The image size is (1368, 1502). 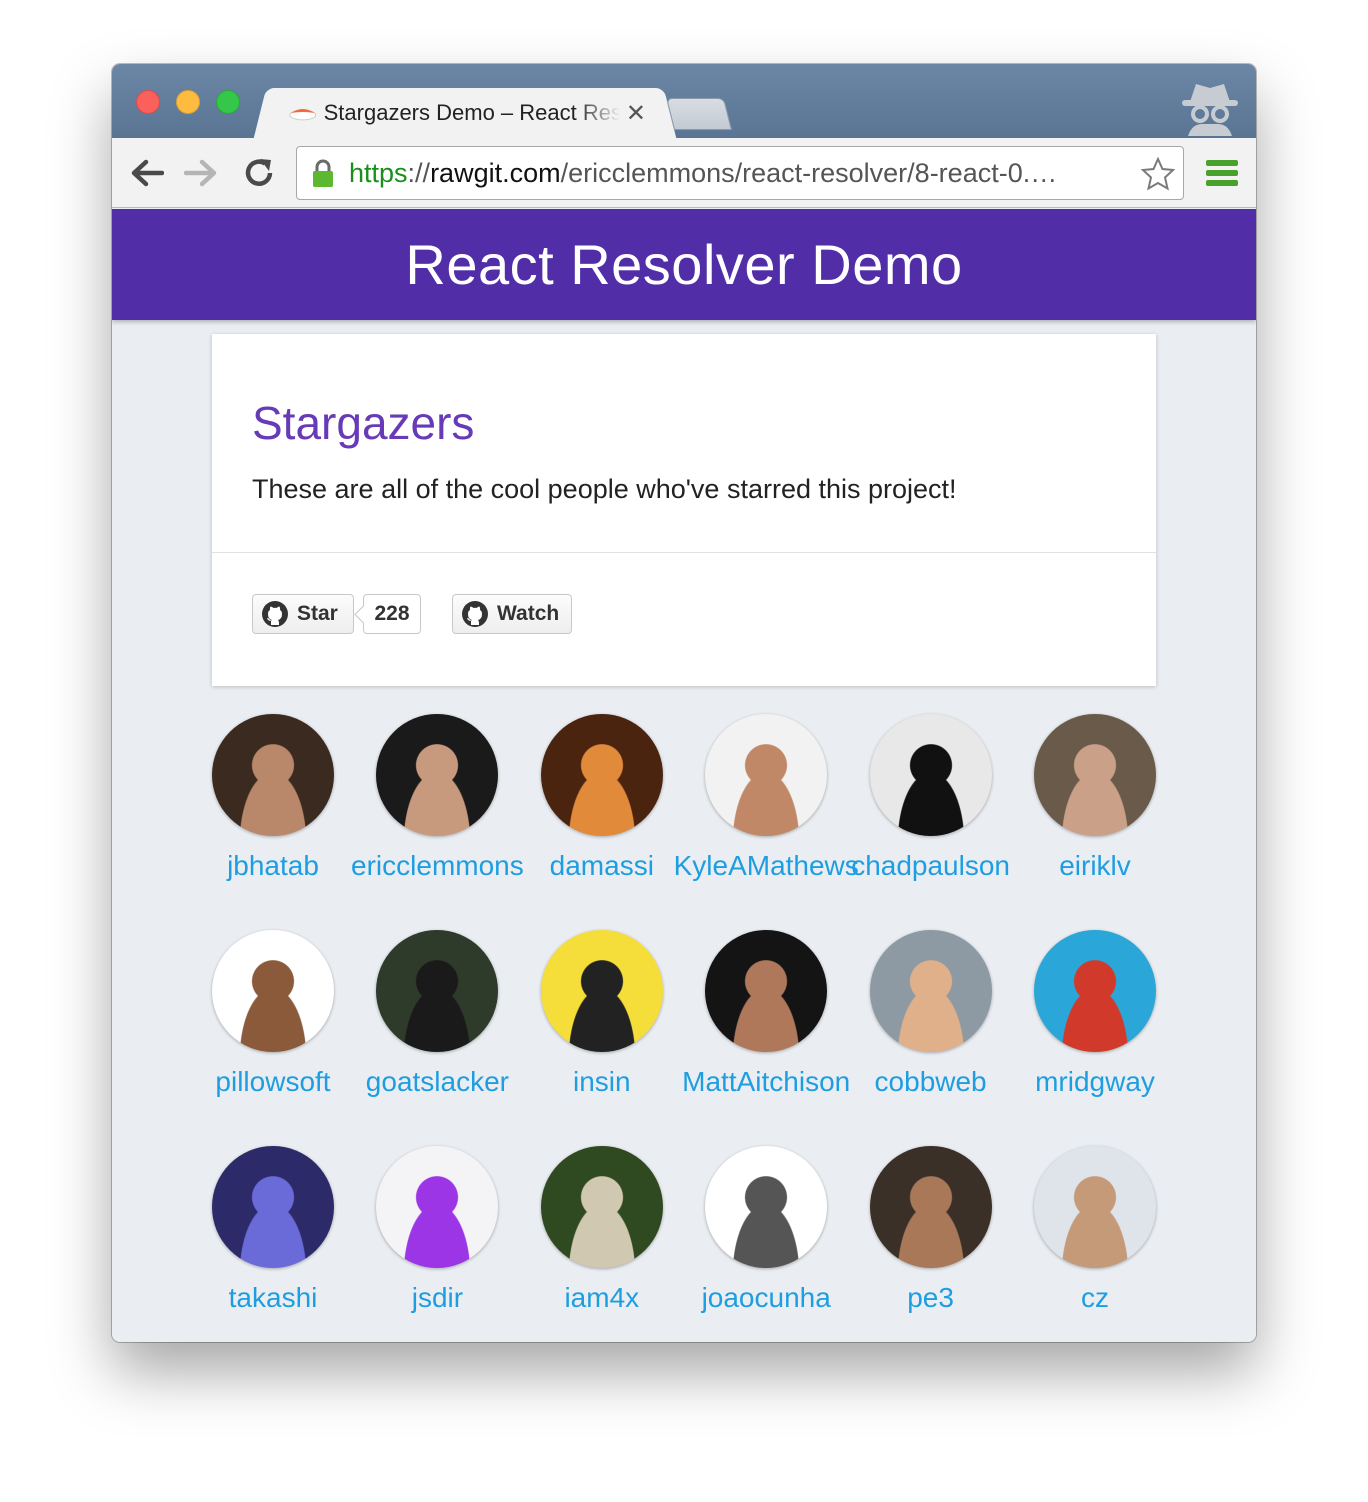 I want to click on title-bar: Stargazers Demo – React Resolver ✕, so click(x=684, y=101).